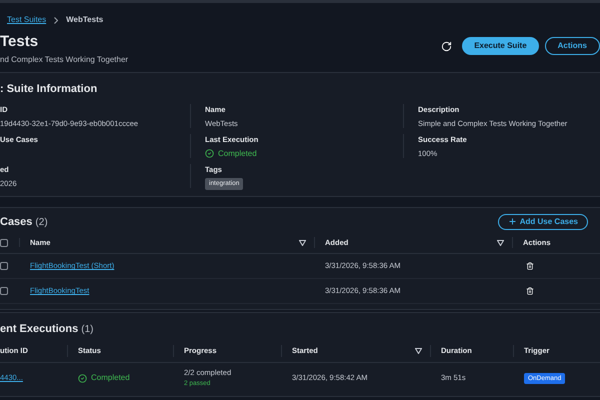 The image size is (600, 400). What do you see at coordinates (56, 20) in the screenshot?
I see `chevron-icon` at bounding box center [56, 20].